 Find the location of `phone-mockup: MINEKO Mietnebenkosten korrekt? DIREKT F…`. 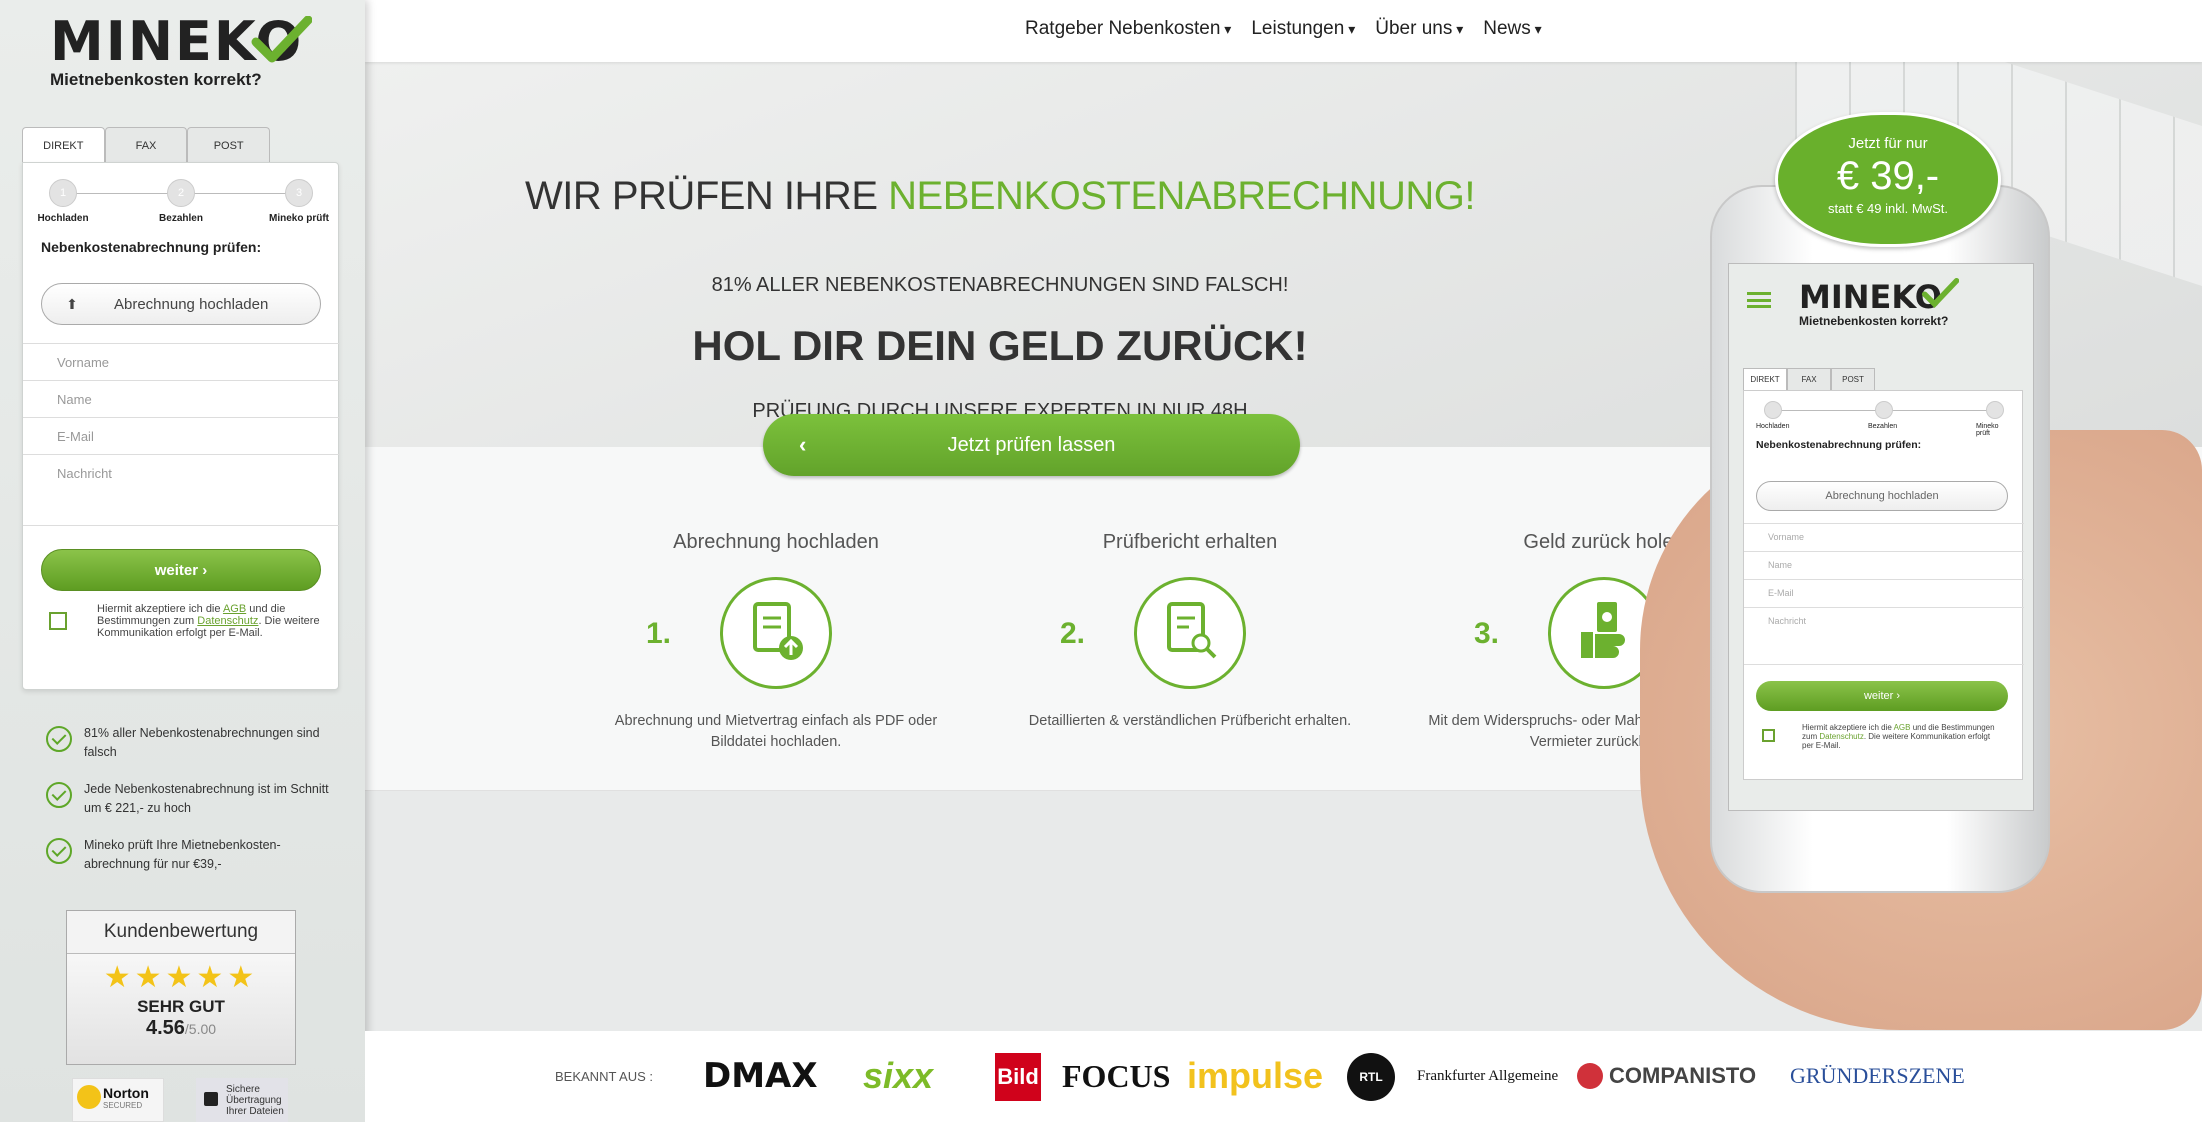

phone-mockup: MINEKO Mietnebenkosten korrekt? DIREKT F… is located at coordinates (1880, 539).